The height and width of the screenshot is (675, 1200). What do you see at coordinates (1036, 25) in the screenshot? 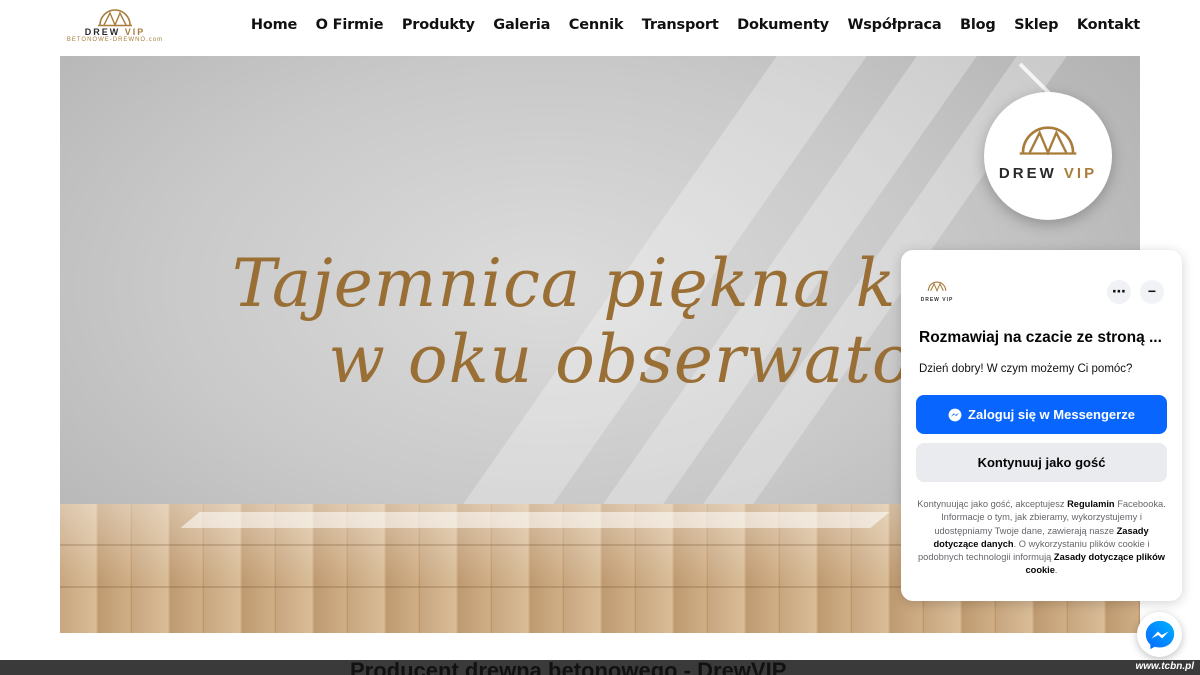
I see `nav-sklep: Sklep` at bounding box center [1036, 25].